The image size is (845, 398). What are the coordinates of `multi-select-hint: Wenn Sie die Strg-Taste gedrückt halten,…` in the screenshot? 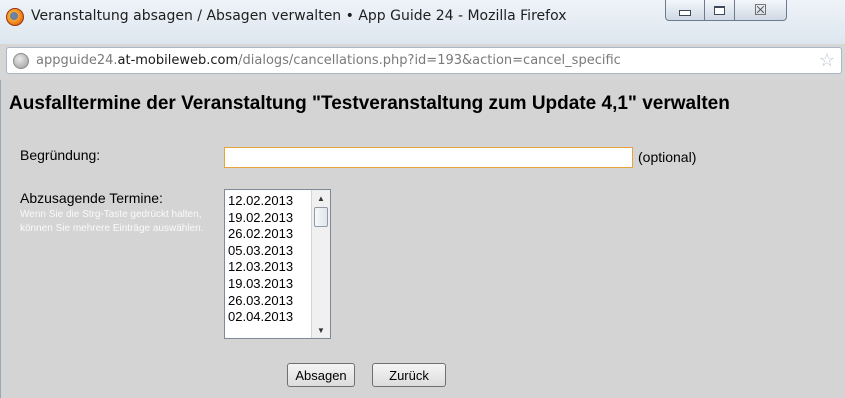 It's located at (112, 221).